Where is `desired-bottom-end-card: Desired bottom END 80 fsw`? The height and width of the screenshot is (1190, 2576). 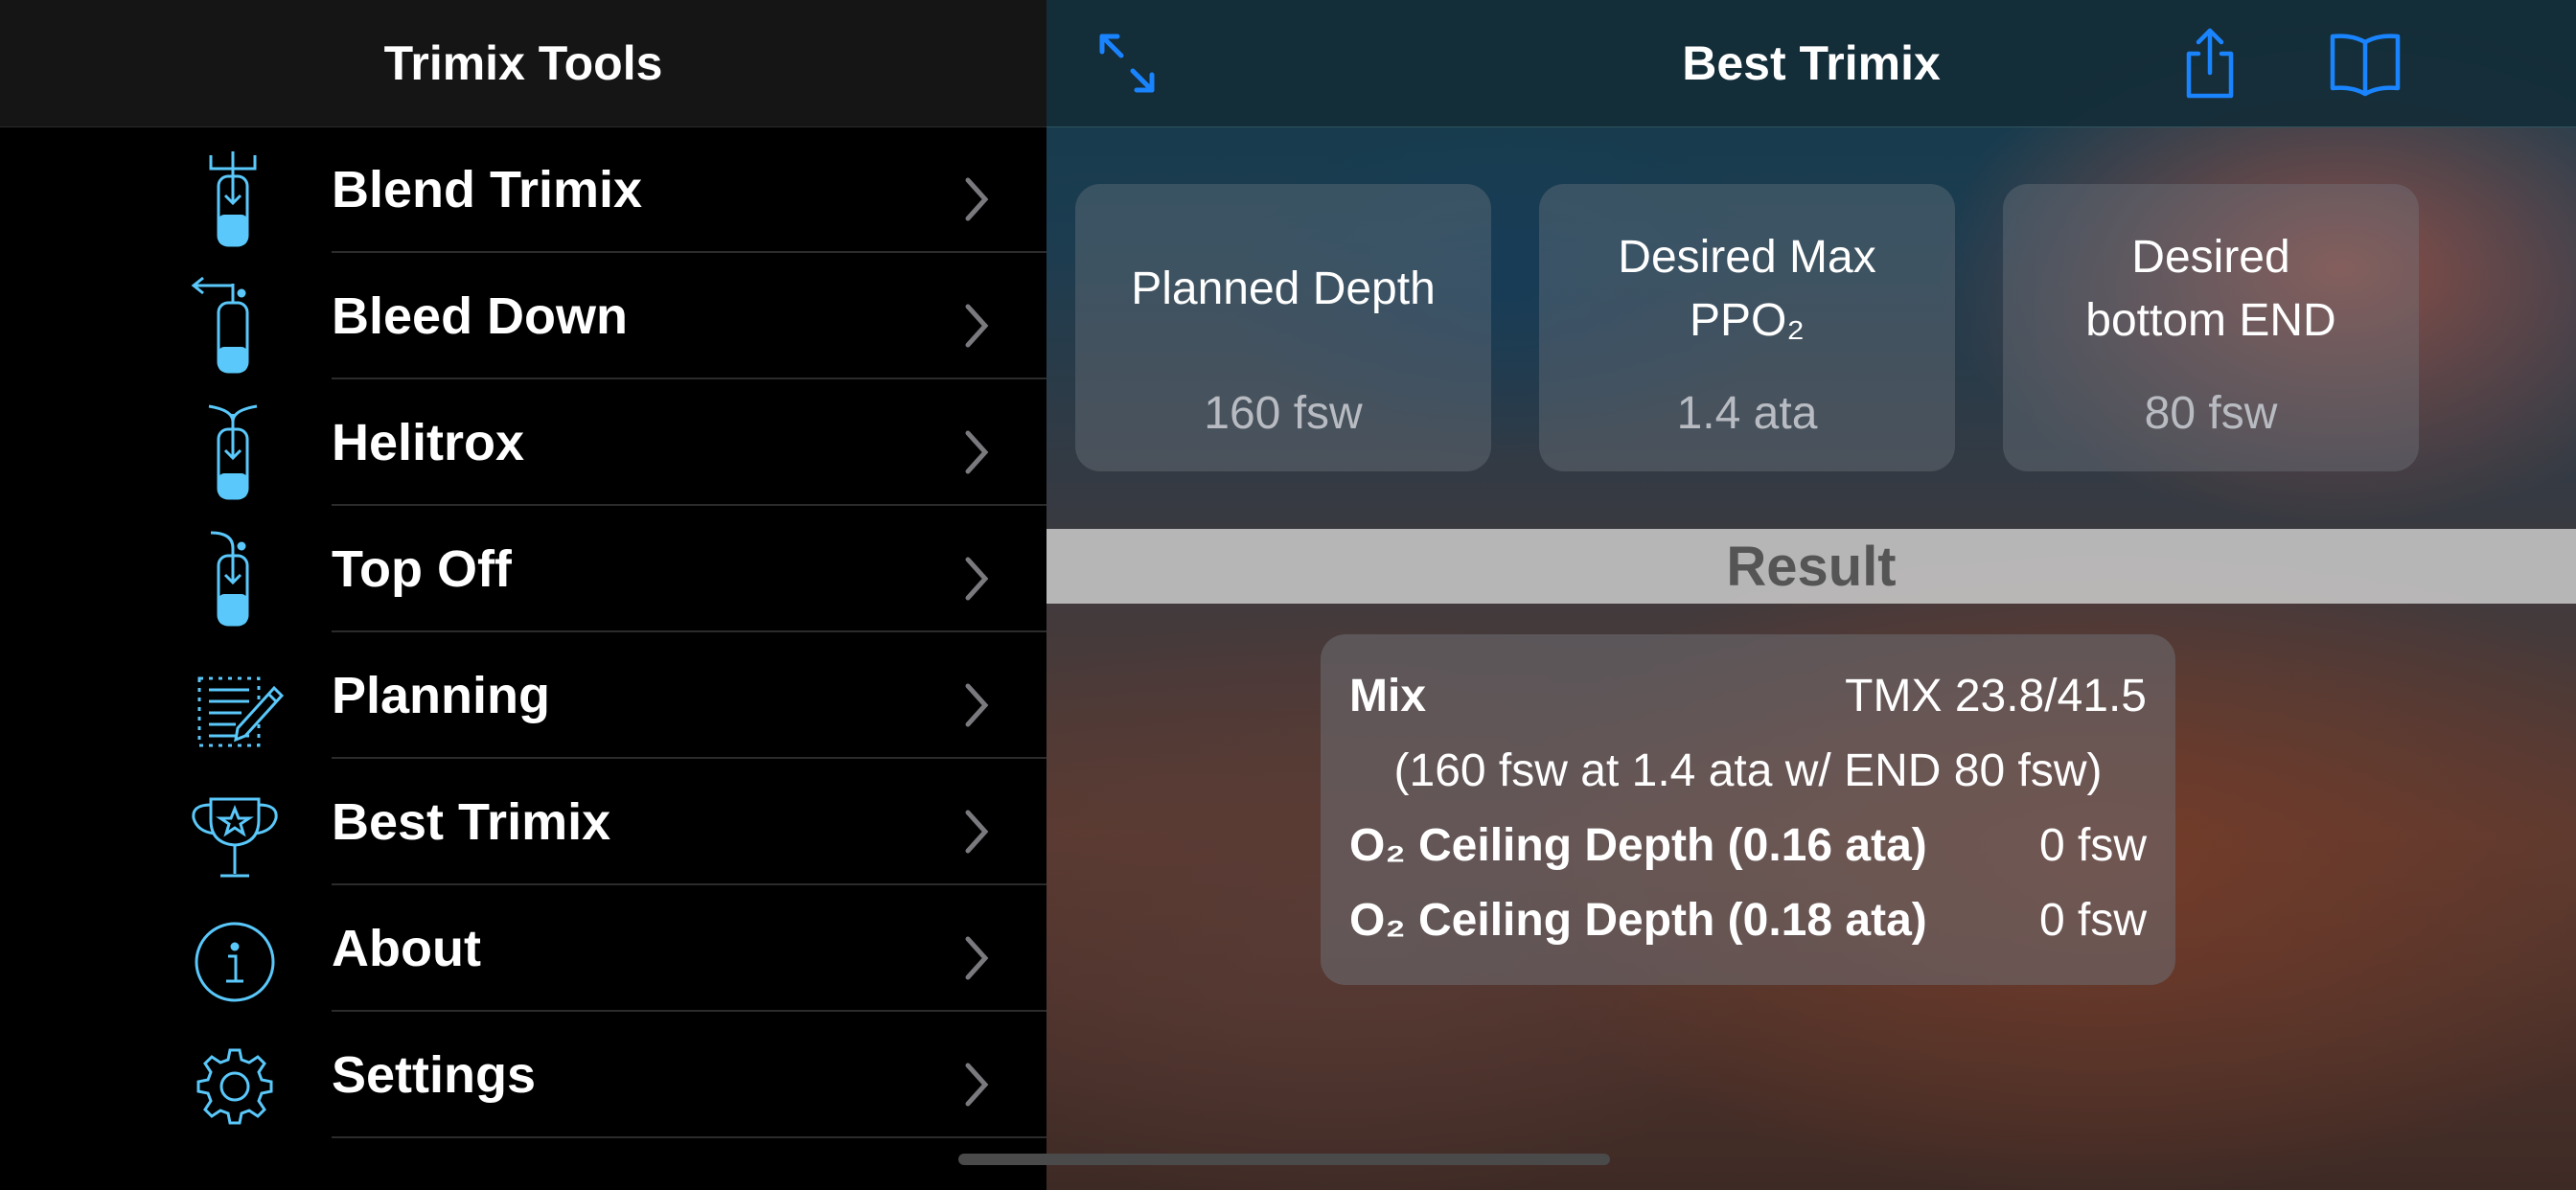 desired-bottom-end-card: Desired bottom END 80 fsw is located at coordinates (2211, 327).